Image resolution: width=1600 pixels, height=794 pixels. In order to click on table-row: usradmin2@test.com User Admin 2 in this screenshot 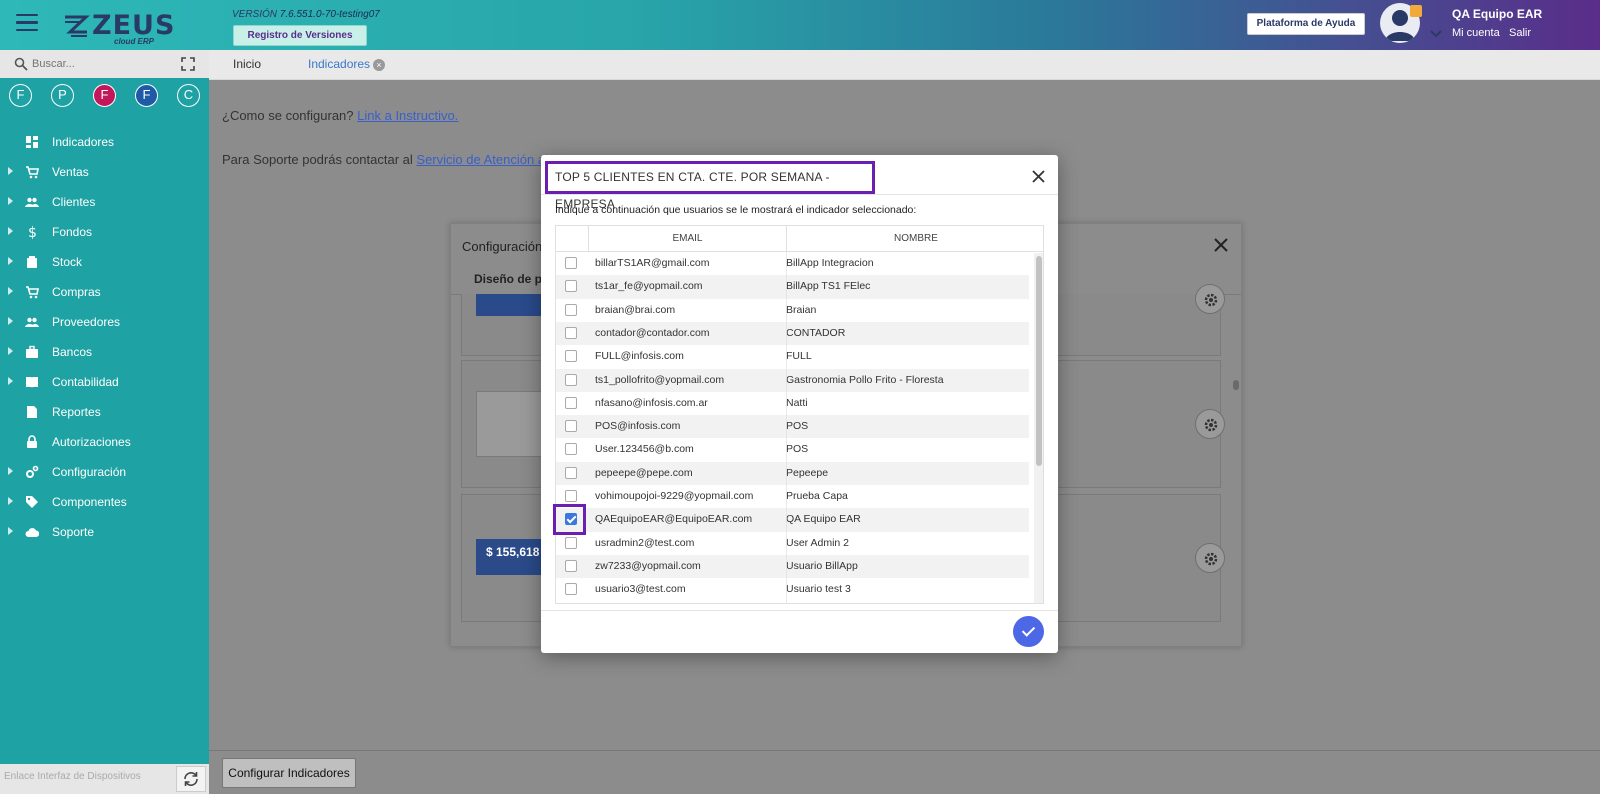, I will do `click(792, 543)`.